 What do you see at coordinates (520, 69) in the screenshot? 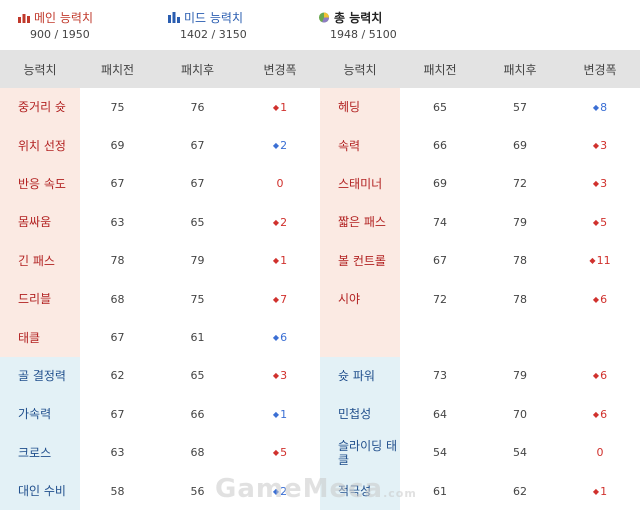
I see `header-after-2: 패치후` at bounding box center [520, 69].